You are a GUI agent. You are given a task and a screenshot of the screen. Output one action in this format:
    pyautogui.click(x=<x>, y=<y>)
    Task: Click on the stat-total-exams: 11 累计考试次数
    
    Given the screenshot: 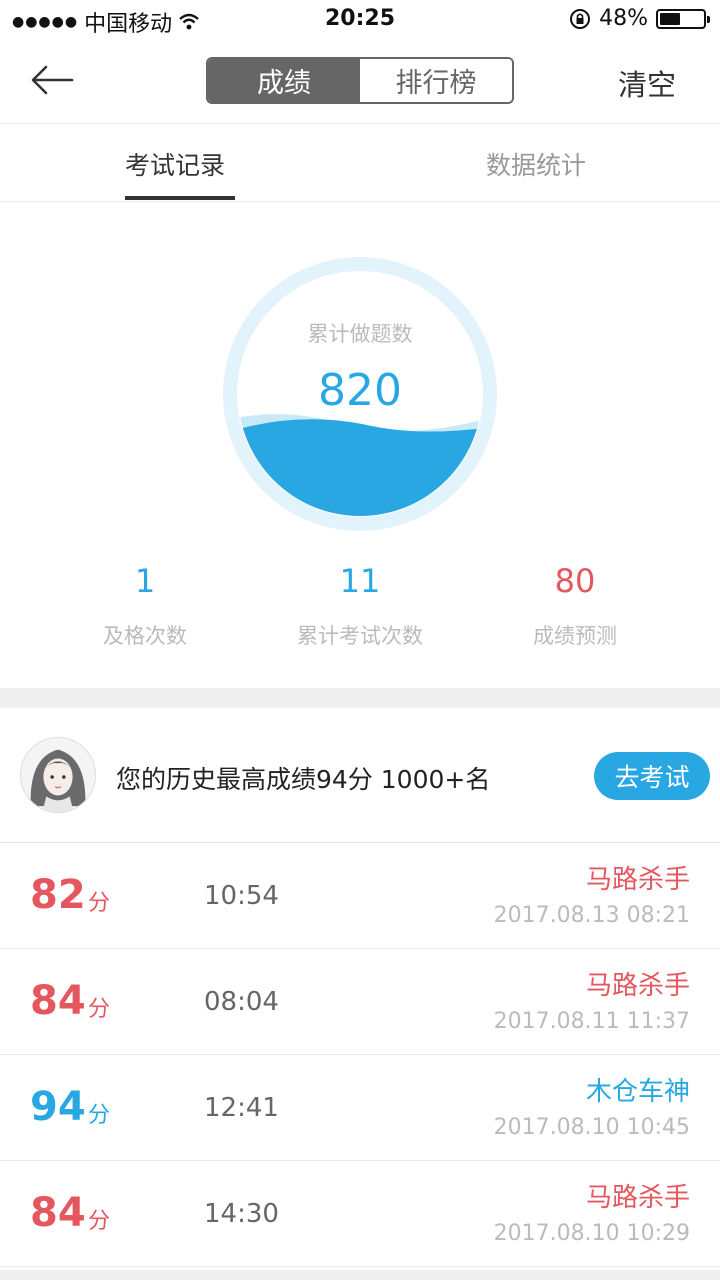 What is the action you would take?
    pyautogui.click(x=360, y=606)
    